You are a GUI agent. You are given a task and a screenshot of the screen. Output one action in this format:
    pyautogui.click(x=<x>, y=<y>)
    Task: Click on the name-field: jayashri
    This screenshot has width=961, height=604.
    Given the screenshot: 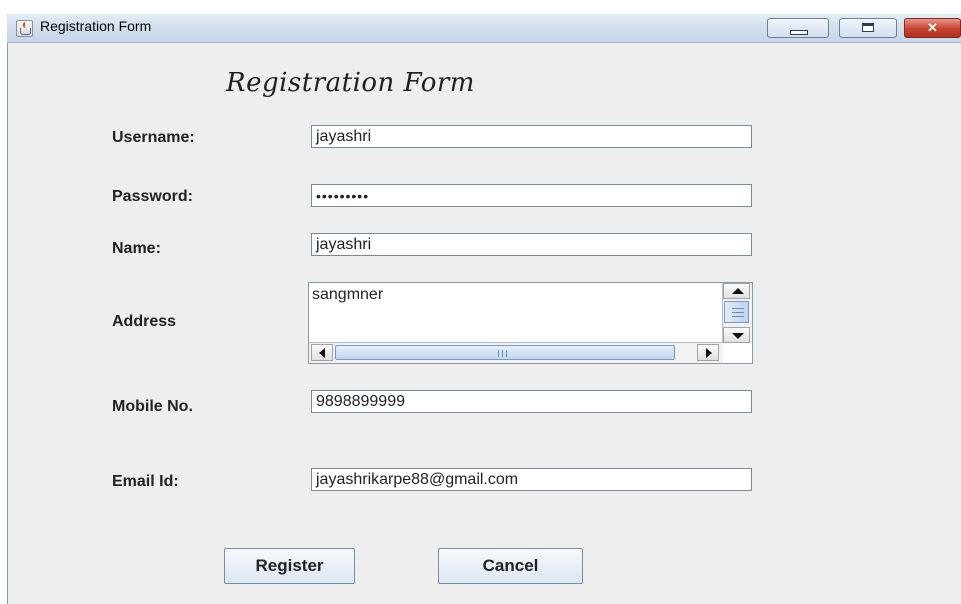 What is the action you would take?
    pyautogui.click(x=531, y=244)
    